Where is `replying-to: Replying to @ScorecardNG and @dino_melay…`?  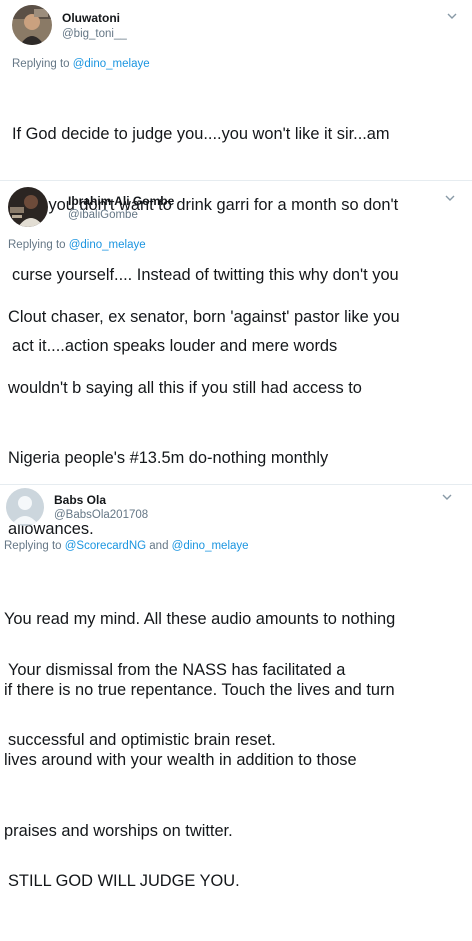
replying-to: Replying to @ScorecardNG and @dino_melay… is located at coordinates (126, 546).